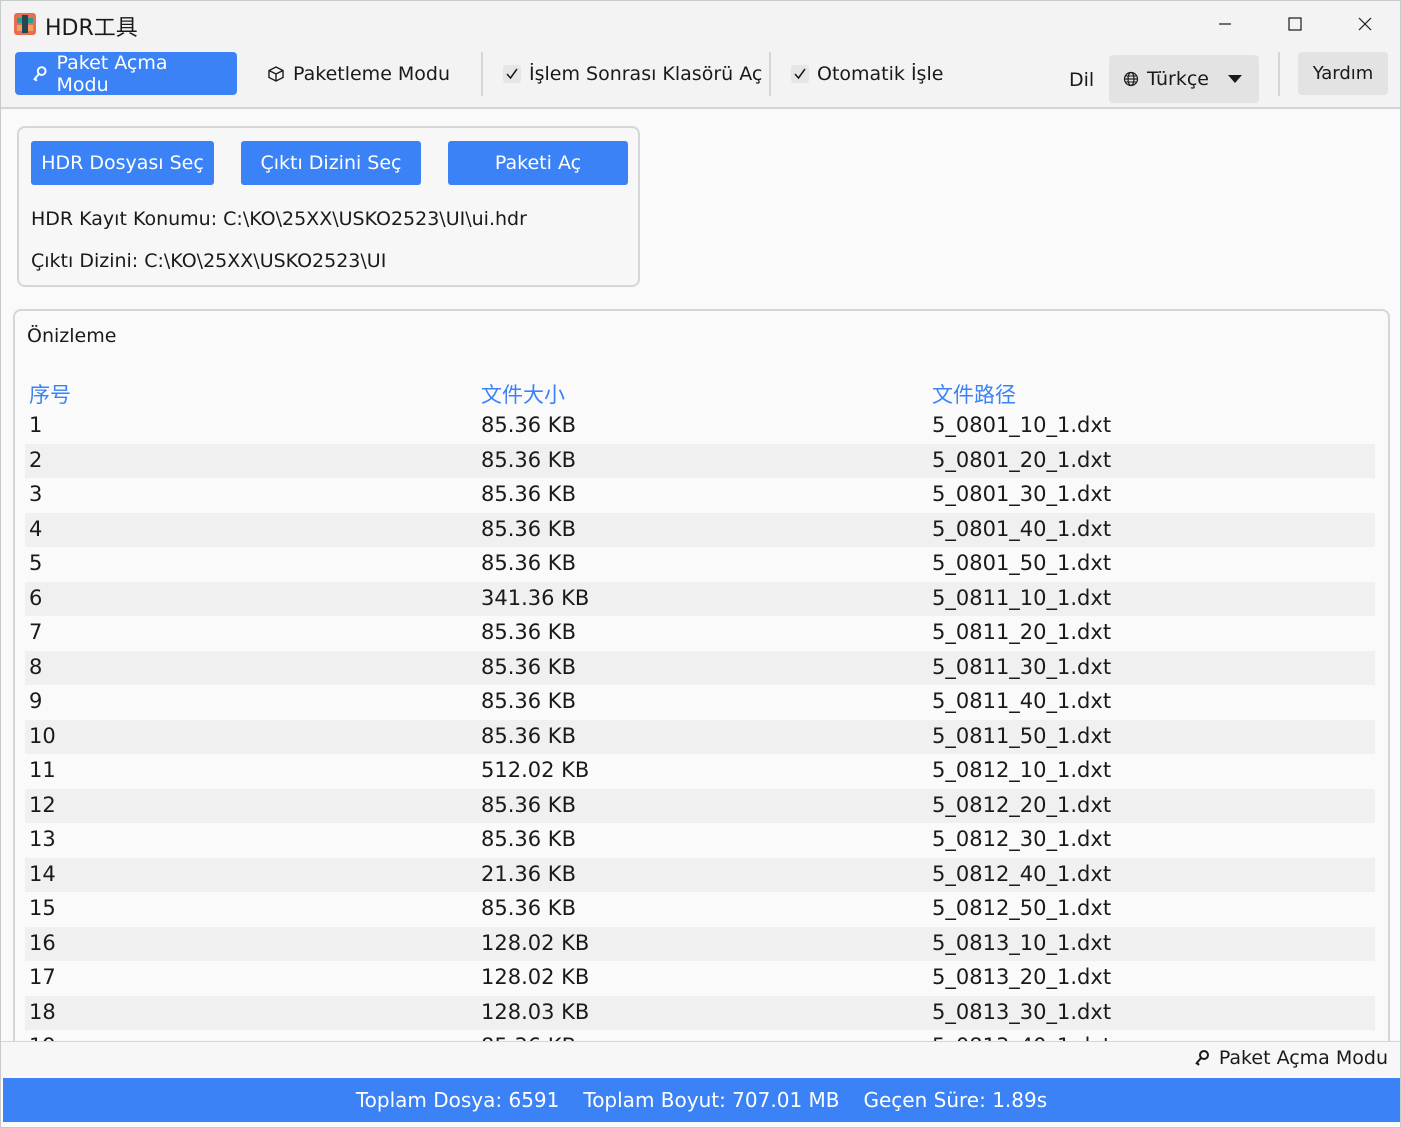 Image resolution: width=1401 pixels, height=1128 pixels. I want to click on close-icon, so click(1365, 24).